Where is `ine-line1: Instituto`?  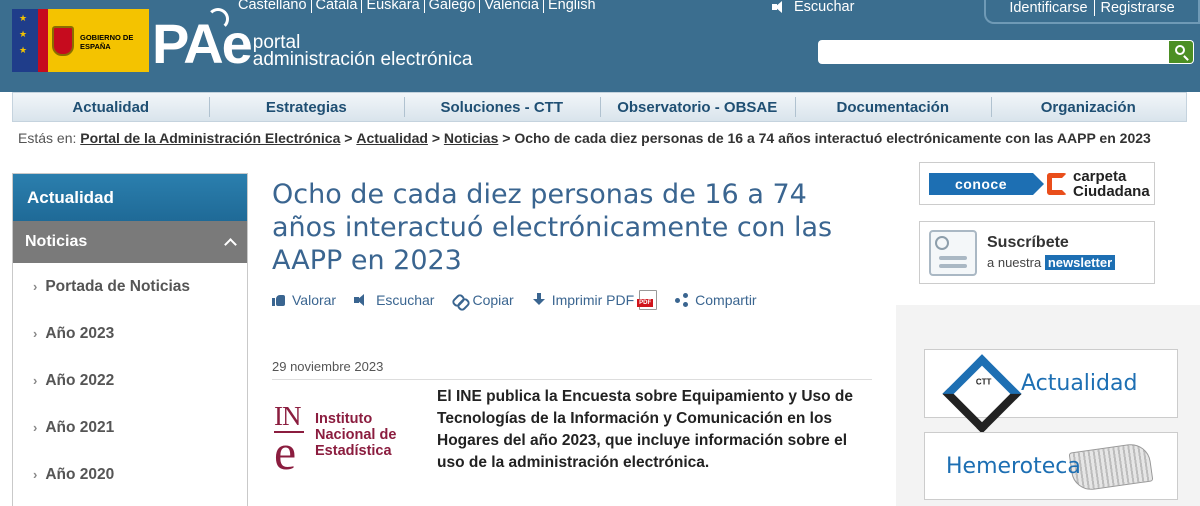
ine-line1: Instituto is located at coordinates (344, 419).